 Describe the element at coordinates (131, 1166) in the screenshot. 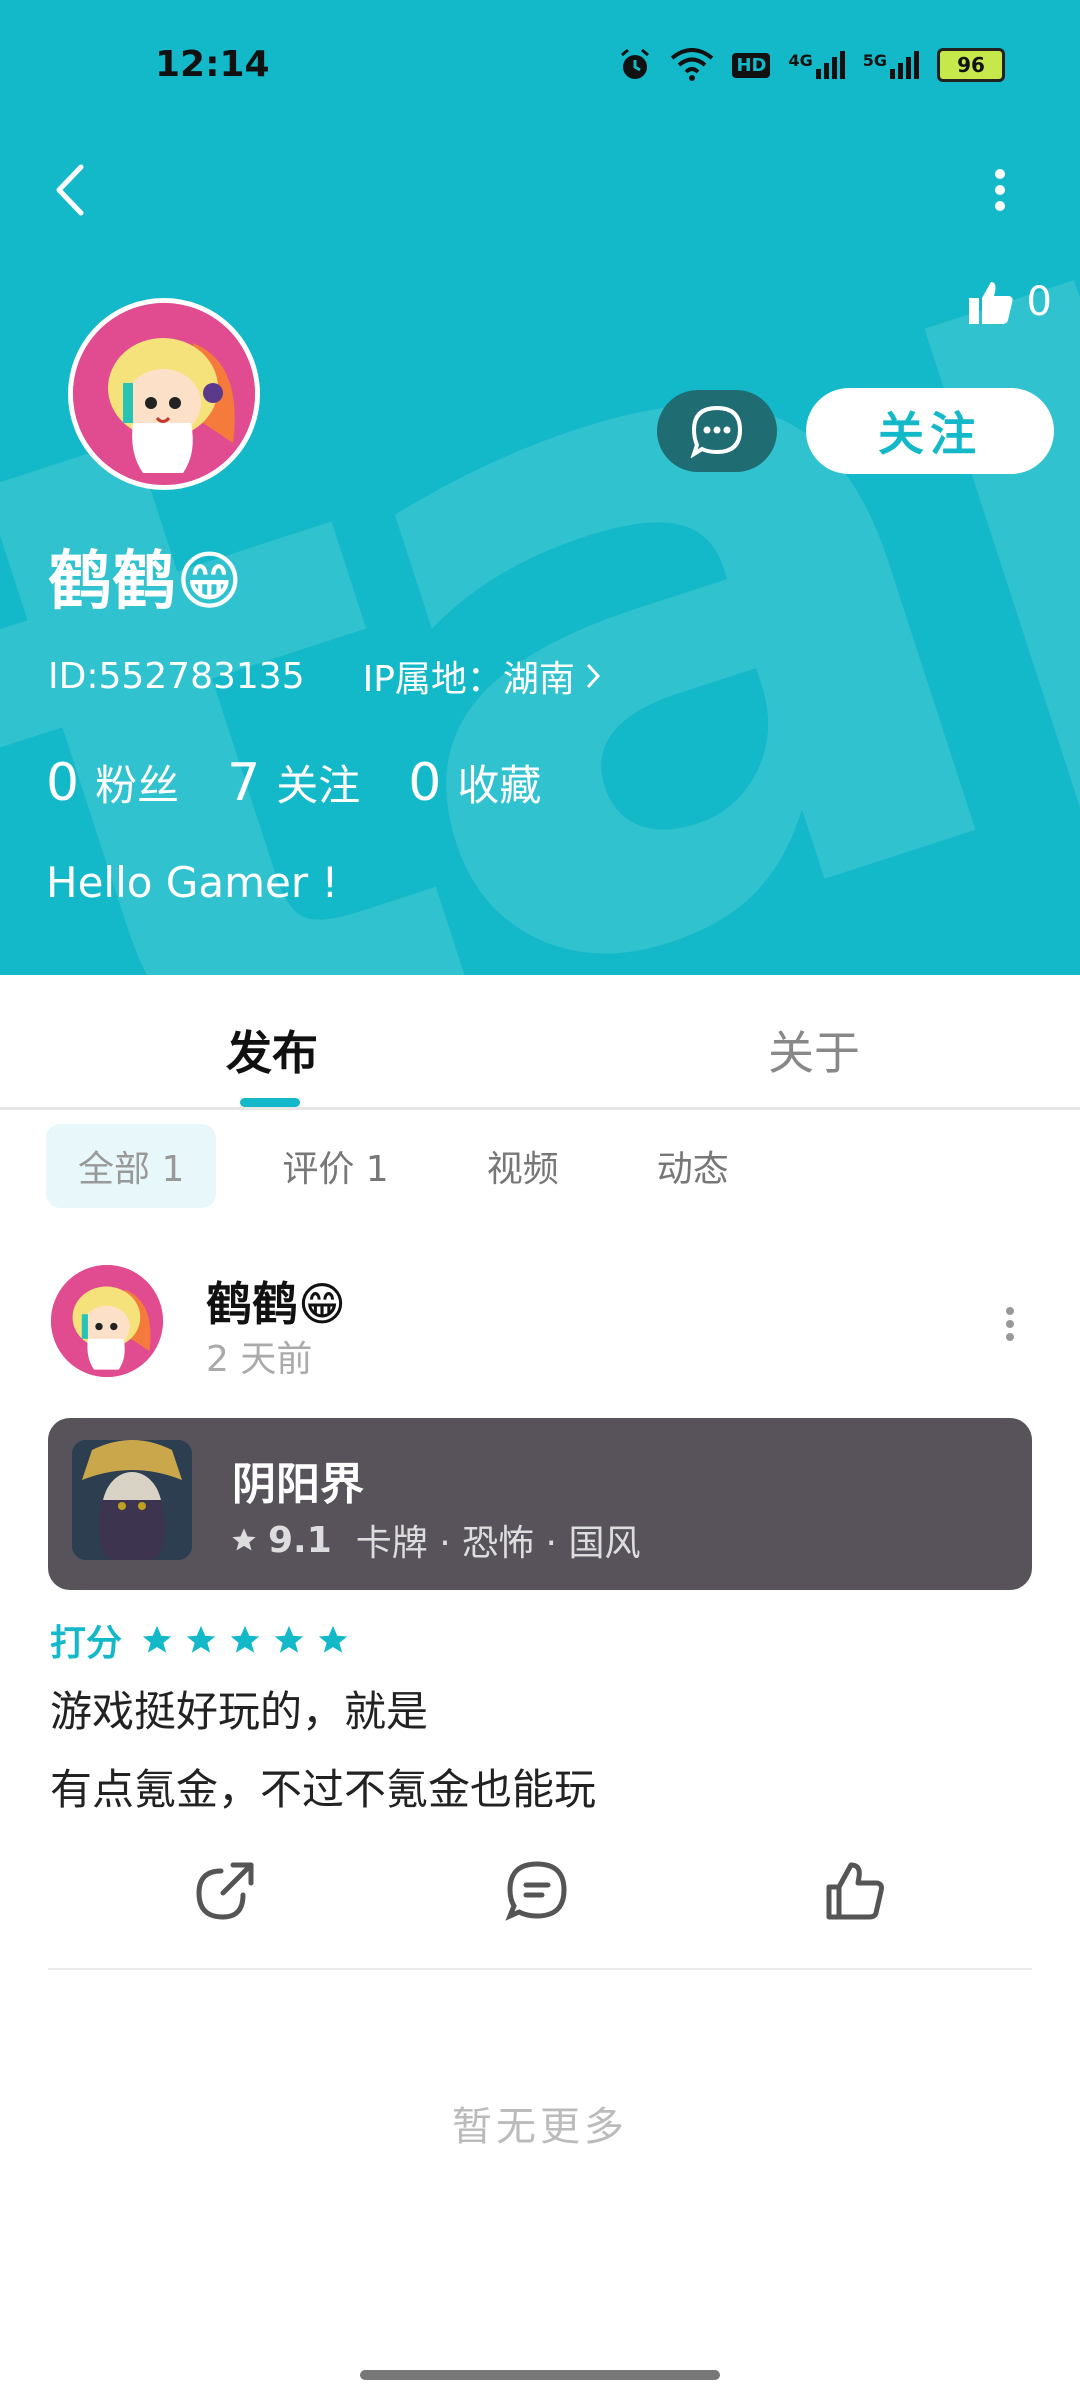

I see `chip-all: 全部 1` at that location.